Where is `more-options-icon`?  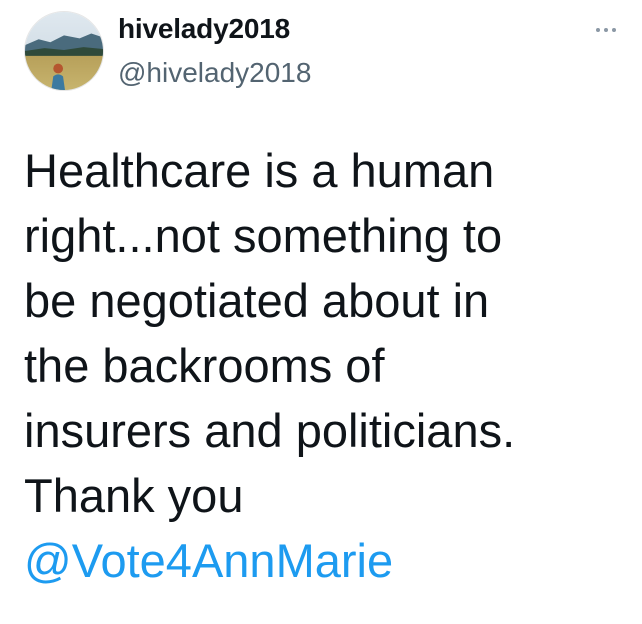 more-options-icon is located at coordinates (606, 30).